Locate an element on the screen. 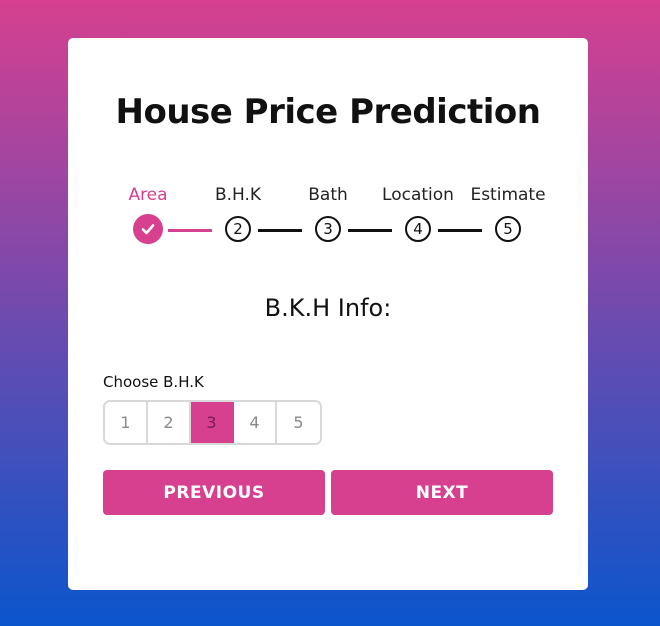  bhk-selector: 1 2 3 4 5 is located at coordinates (212, 422).